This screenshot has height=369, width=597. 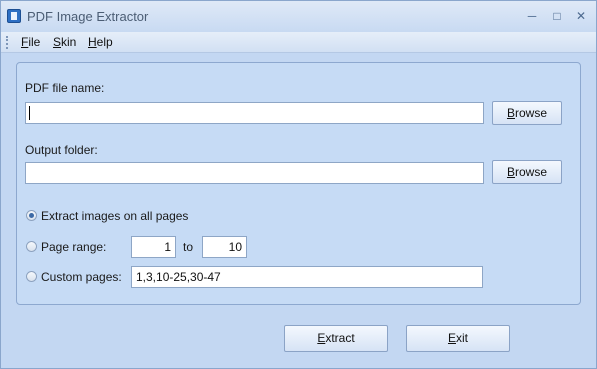 What do you see at coordinates (153, 247) in the screenshot?
I see `page-range-from-input: 1` at bounding box center [153, 247].